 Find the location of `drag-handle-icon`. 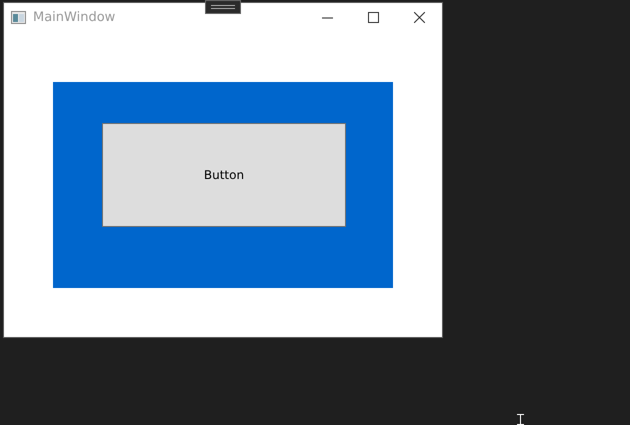

drag-handle-icon is located at coordinates (223, 7).